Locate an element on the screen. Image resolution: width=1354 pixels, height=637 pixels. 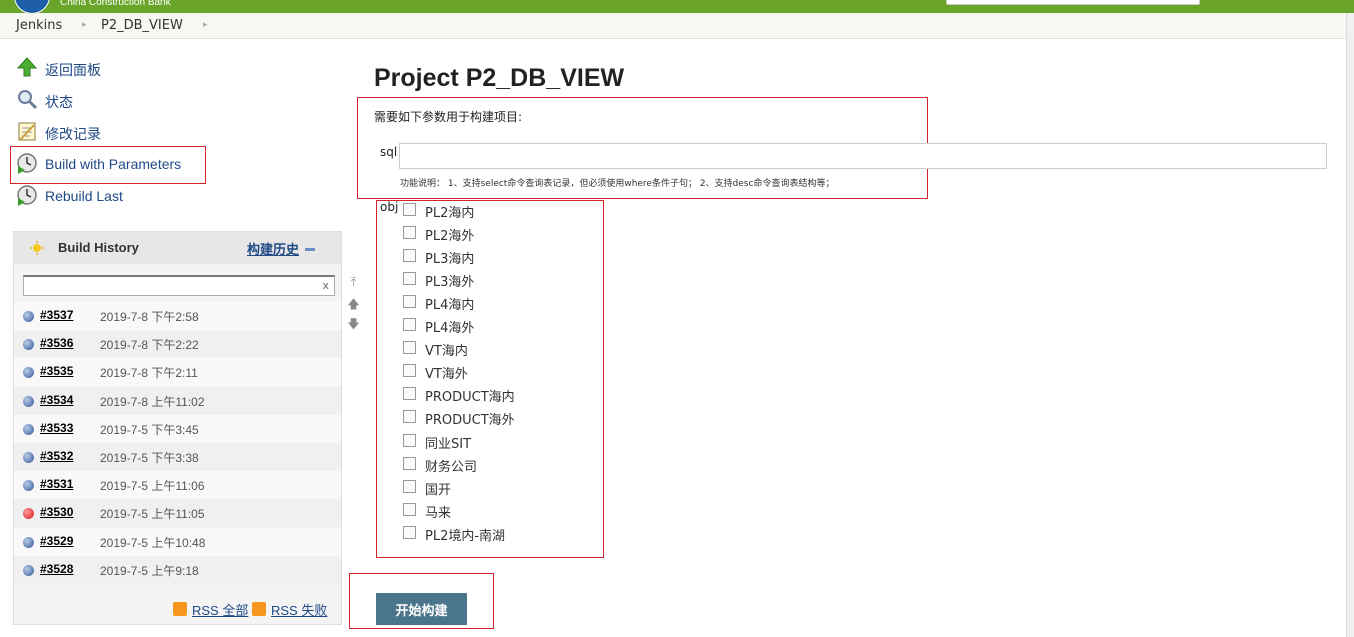
task-label: 状态 is located at coordinates (59, 102).